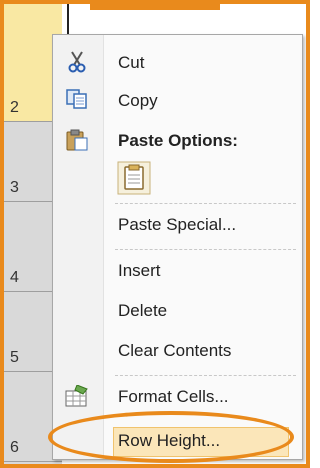 This screenshot has width=320, height=468. Describe the element at coordinates (155, 5) in the screenshot. I see `annotation-frame-tab` at that location.